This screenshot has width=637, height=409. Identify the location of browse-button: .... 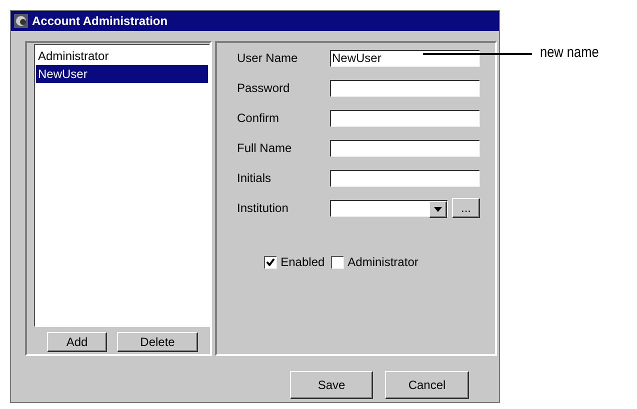
(466, 208).